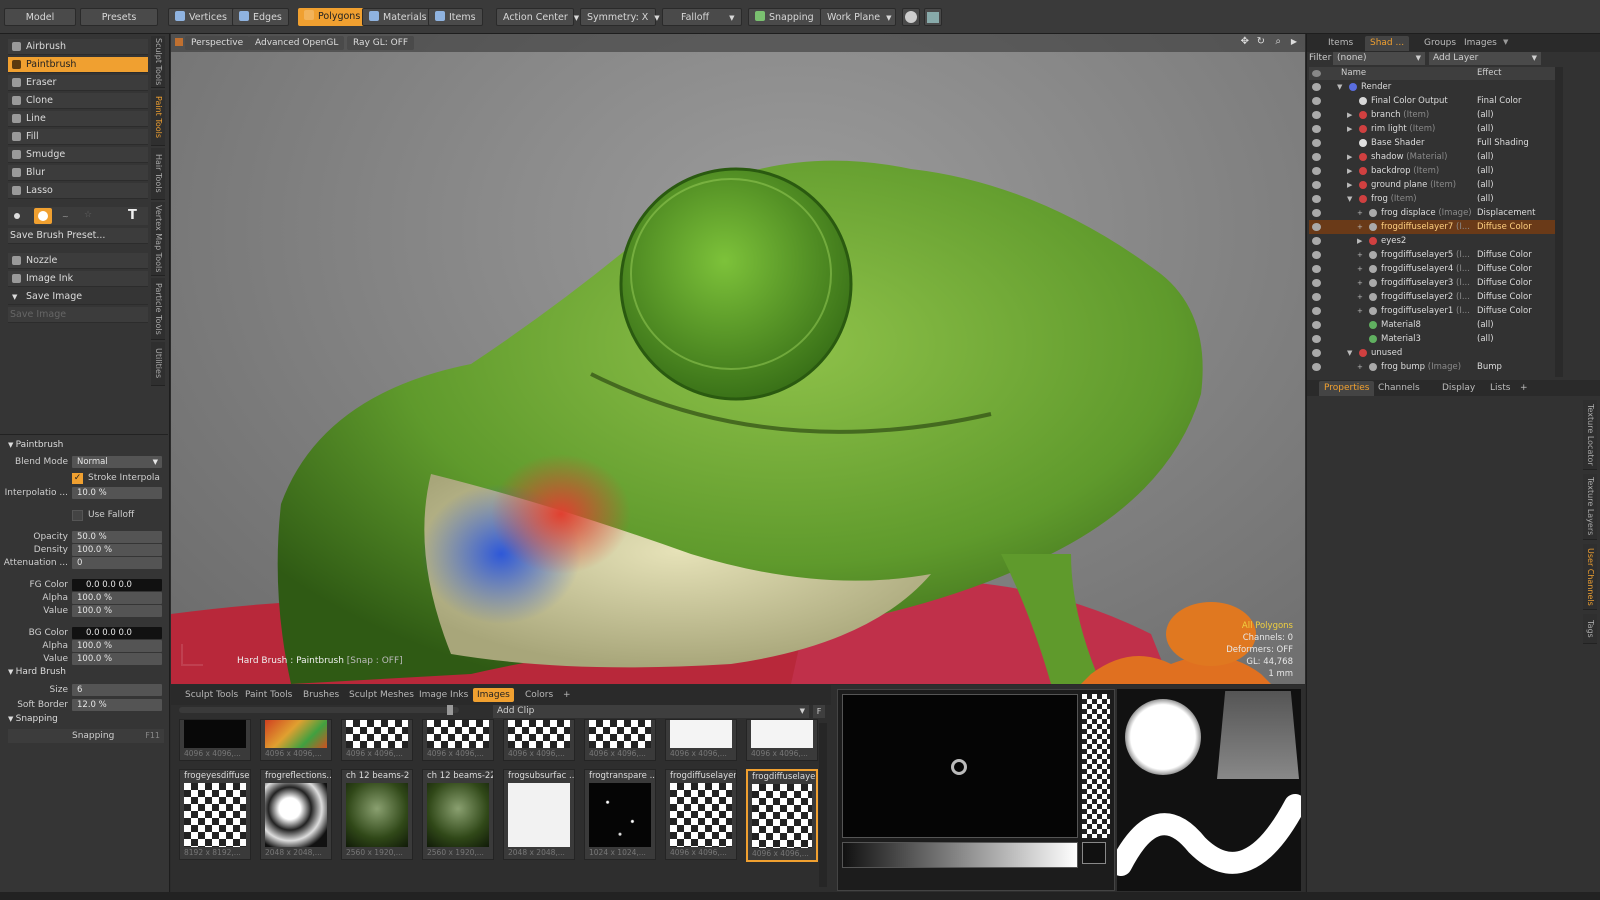  What do you see at coordinates (1432, 283) in the screenshot?
I see `tree-row: + frogdiffuselayer3 (I... Diffuse Color` at bounding box center [1432, 283].